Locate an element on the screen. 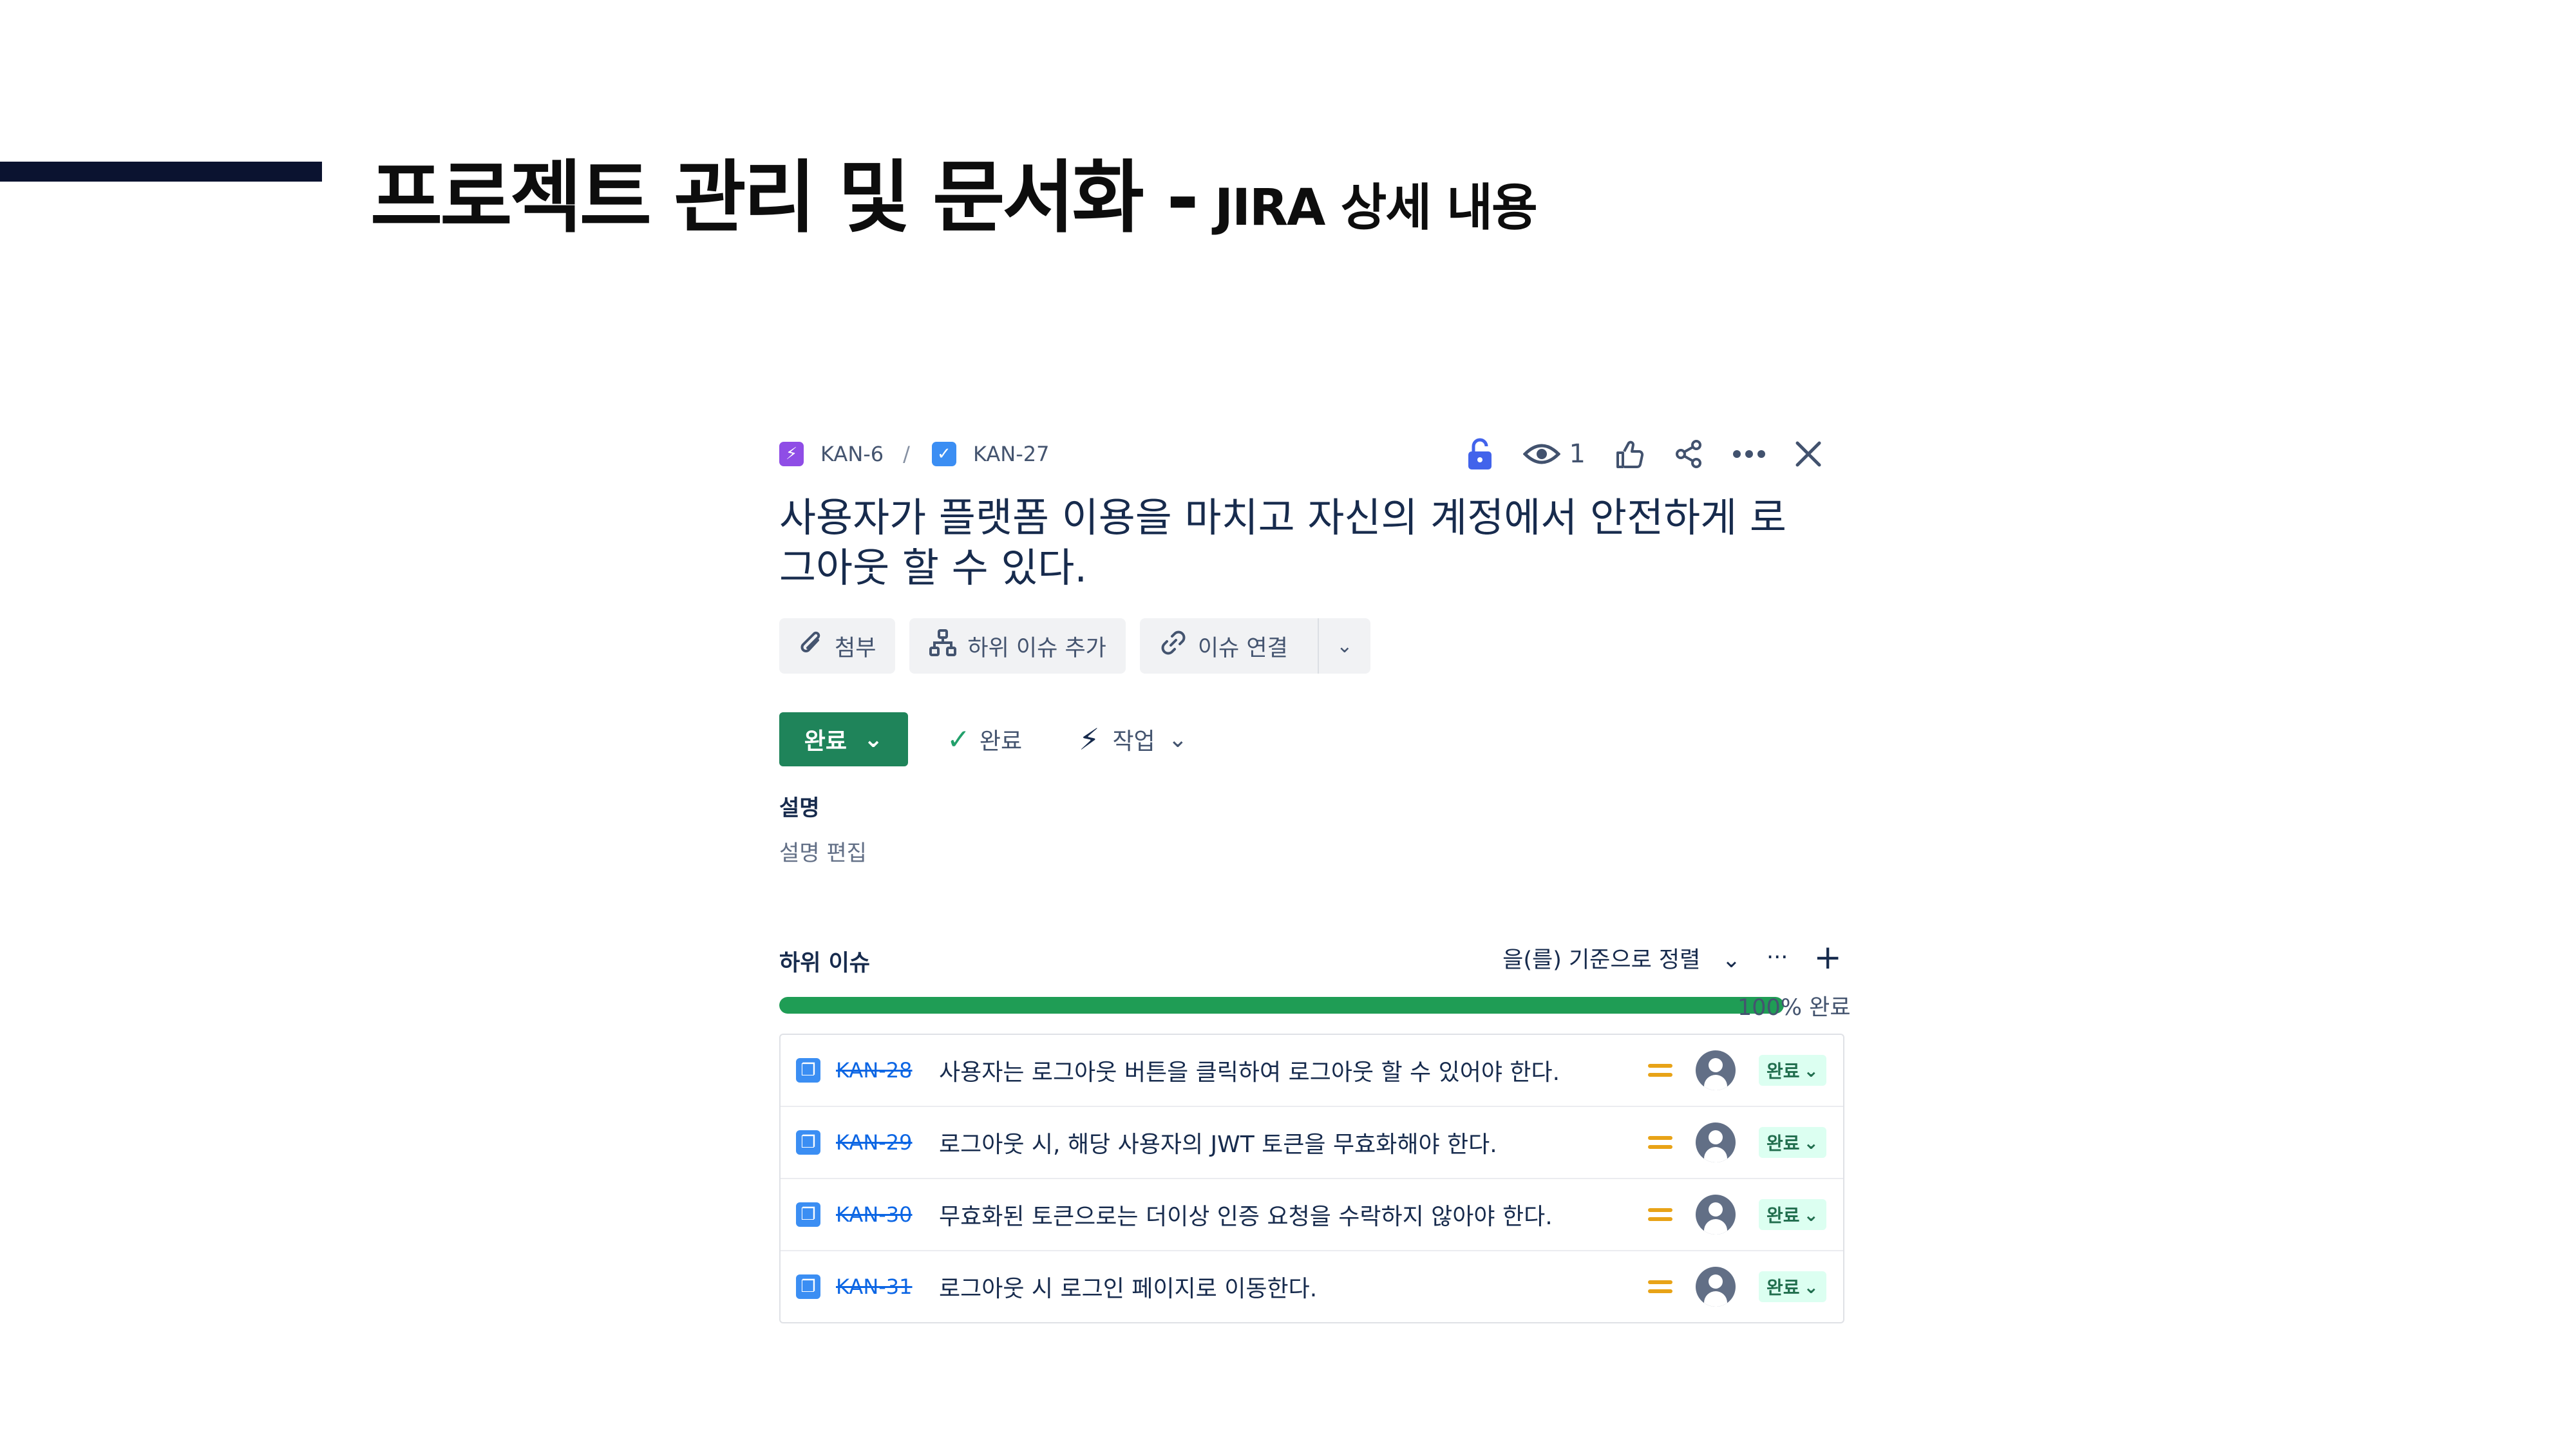 Image resolution: width=2576 pixels, height=1449 pixels. child-issue-key: KAN-28 is located at coordinates (881, 1070).